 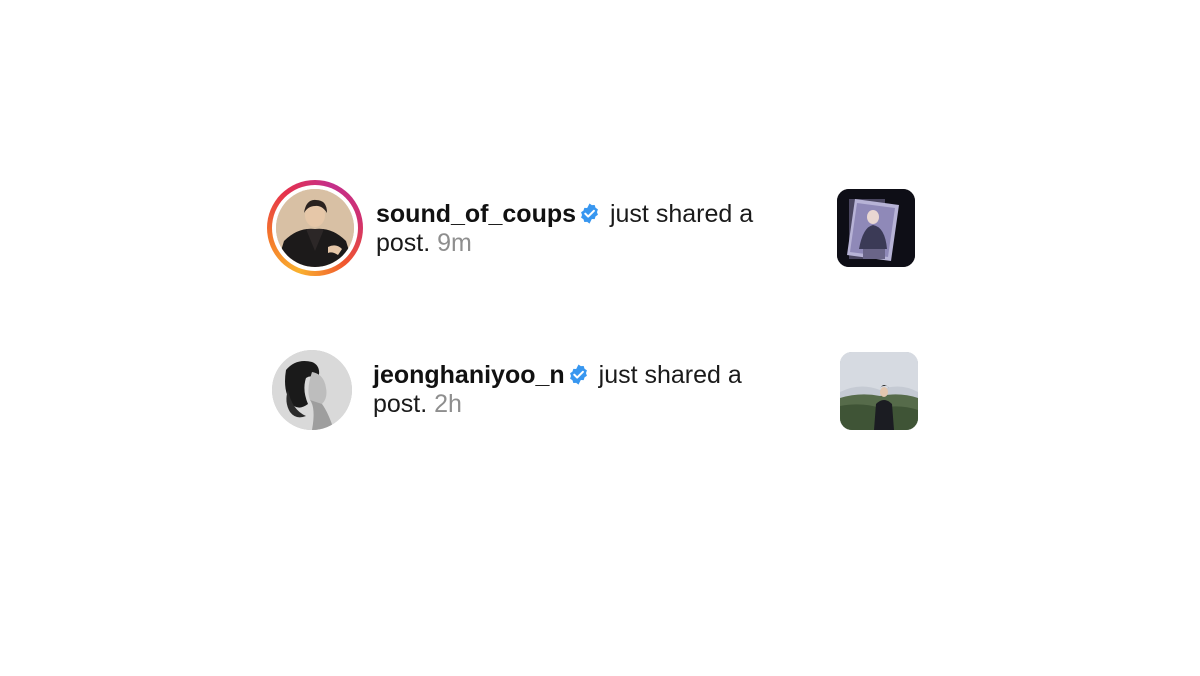 What do you see at coordinates (476, 214) in the screenshot?
I see `username: sound_of_coups` at bounding box center [476, 214].